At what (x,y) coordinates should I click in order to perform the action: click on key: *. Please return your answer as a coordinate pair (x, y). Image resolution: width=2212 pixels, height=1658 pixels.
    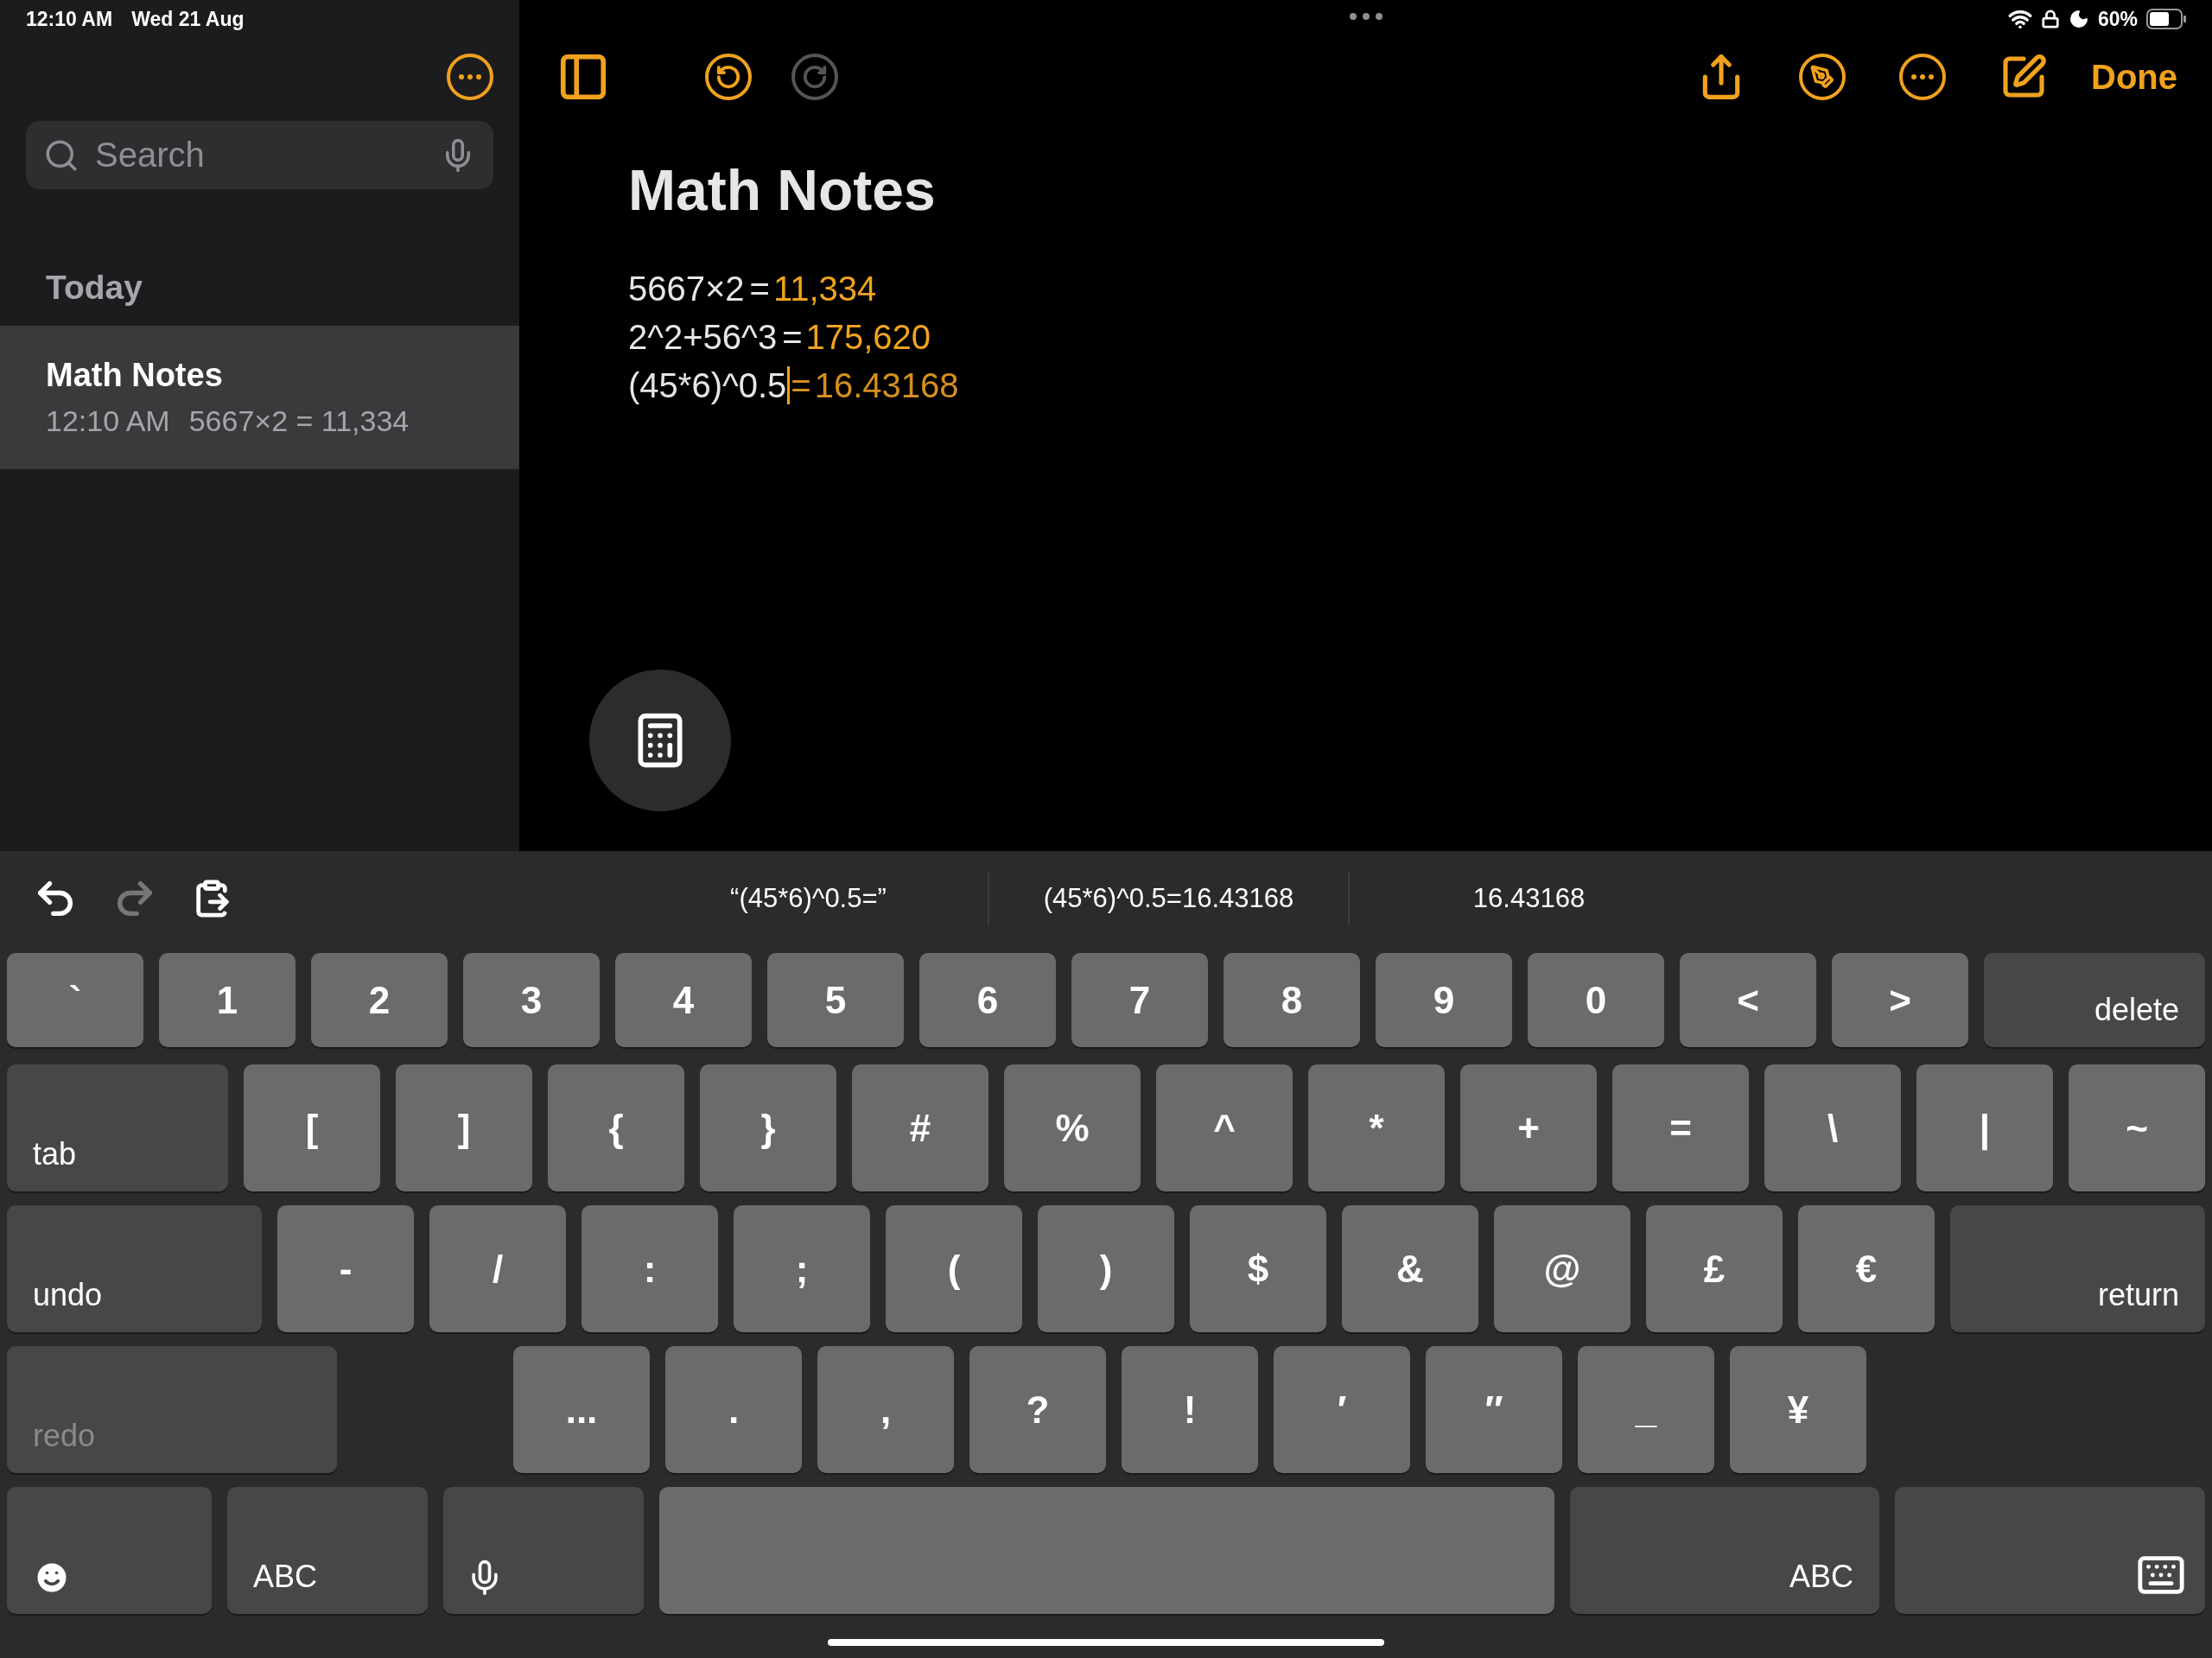
    Looking at the image, I should click on (1376, 1127).